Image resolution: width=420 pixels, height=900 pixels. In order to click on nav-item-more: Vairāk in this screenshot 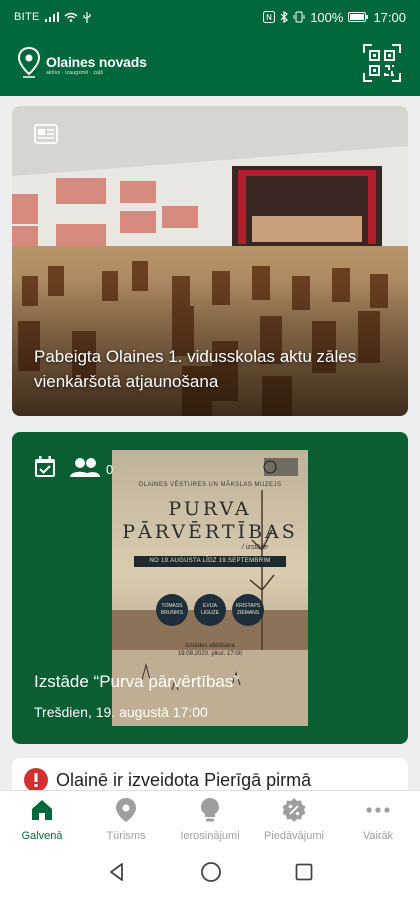, I will do `click(378, 819)`.